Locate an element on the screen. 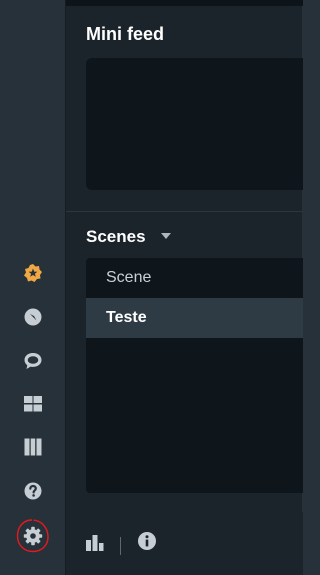  scene-item-active: Teste is located at coordinates (194, 318).